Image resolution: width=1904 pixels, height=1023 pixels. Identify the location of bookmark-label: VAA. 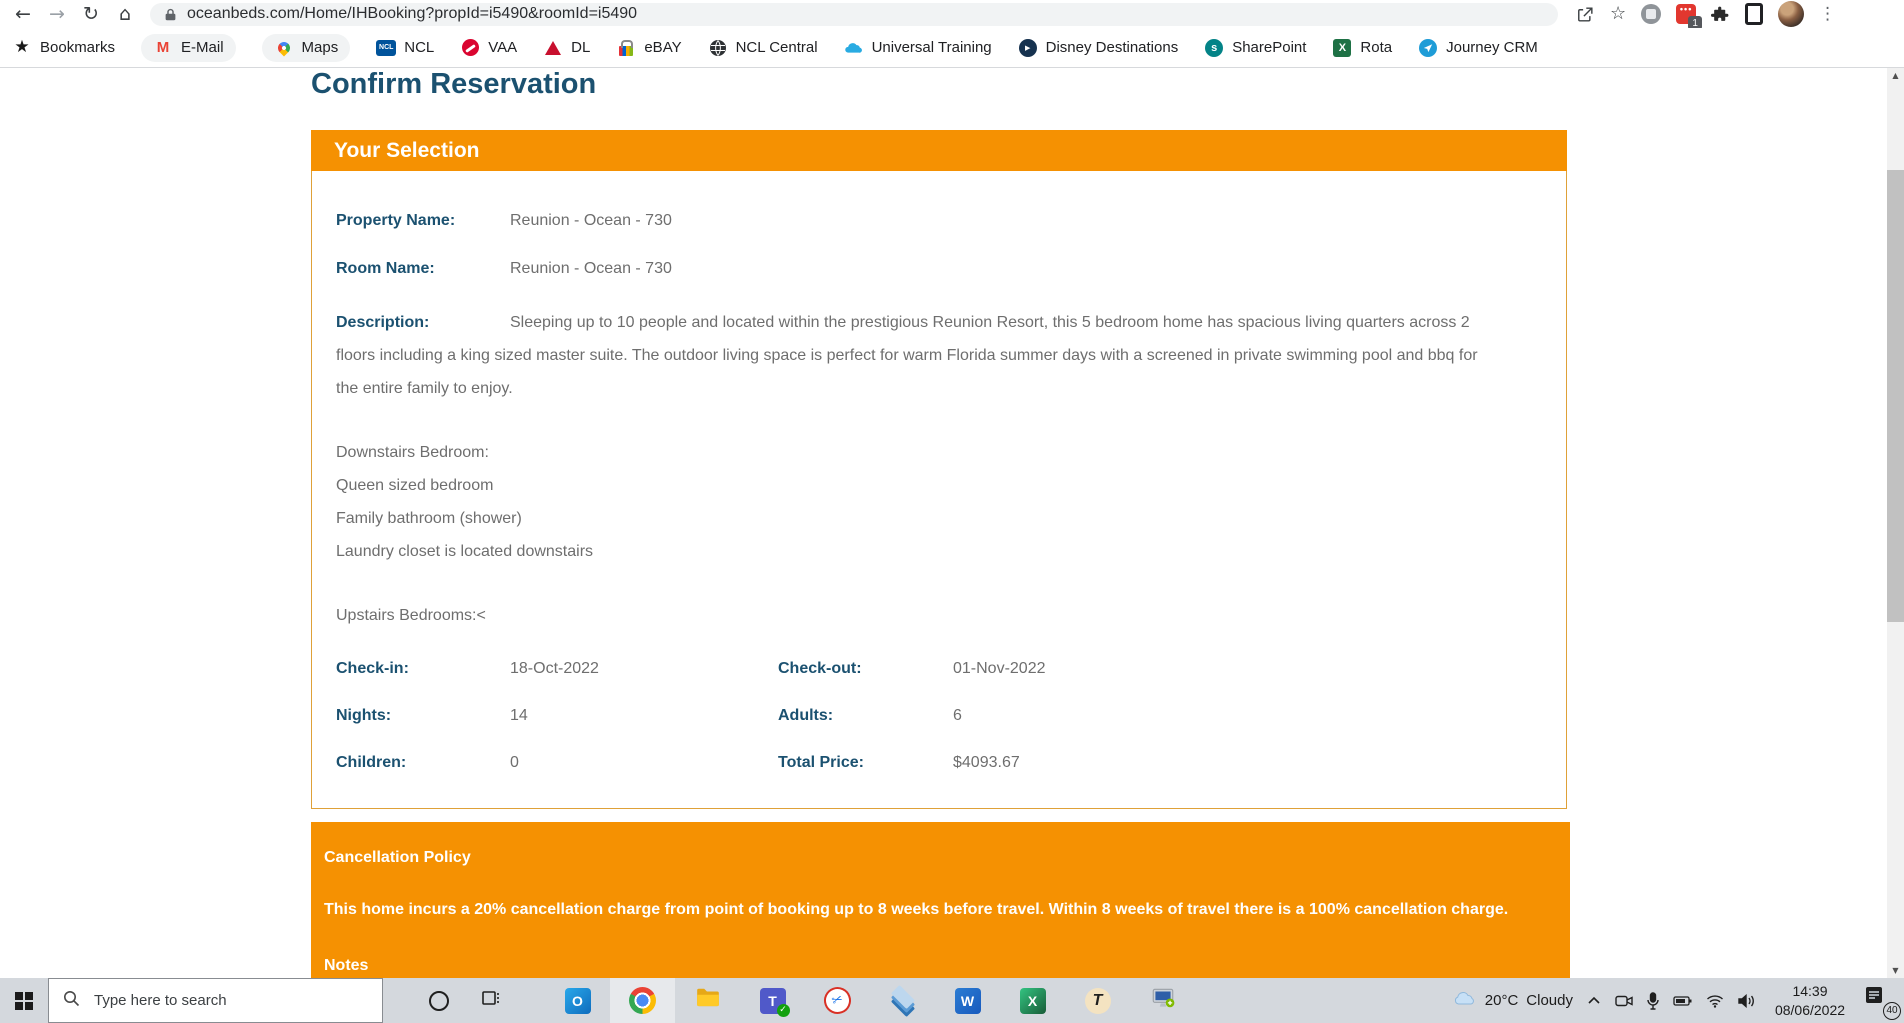
(503, 47).